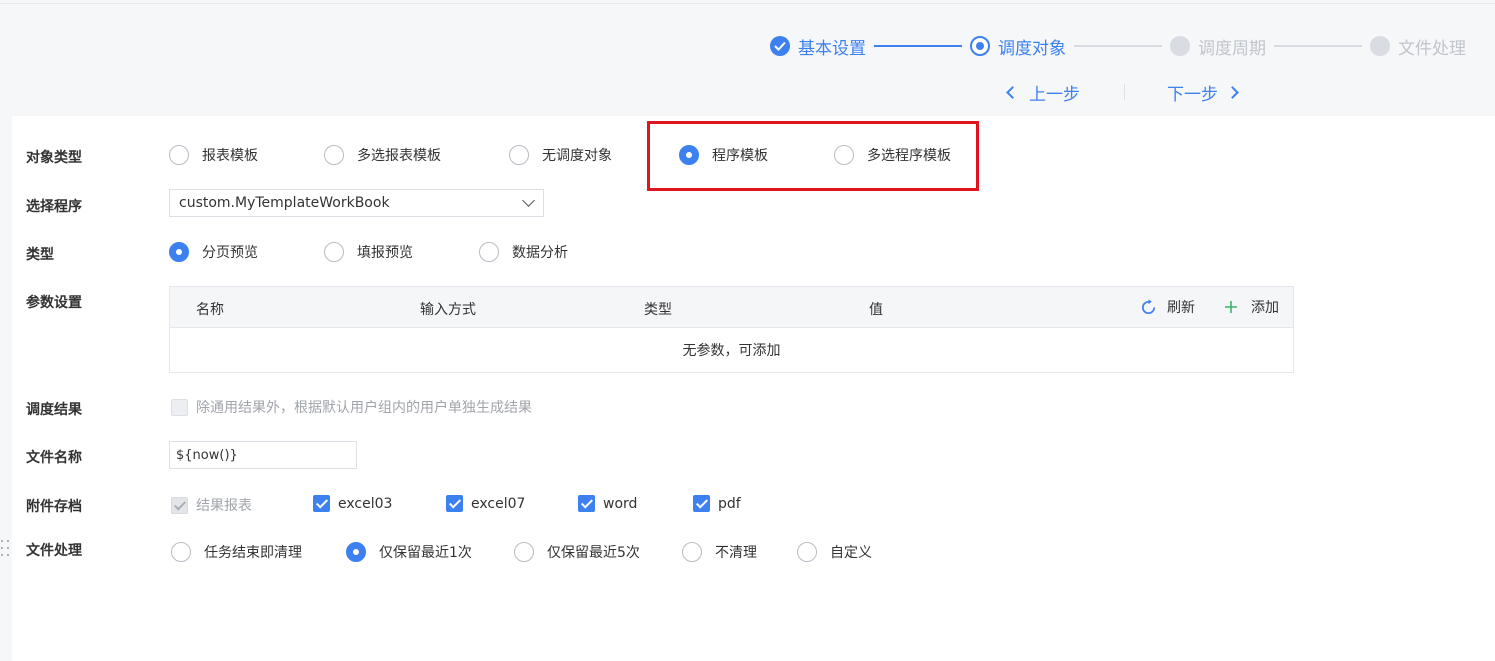  What do you see at coordinates (851, 553) in the screenshot?
I see `radio-label: 自定义` at bounding box center [851, 553].